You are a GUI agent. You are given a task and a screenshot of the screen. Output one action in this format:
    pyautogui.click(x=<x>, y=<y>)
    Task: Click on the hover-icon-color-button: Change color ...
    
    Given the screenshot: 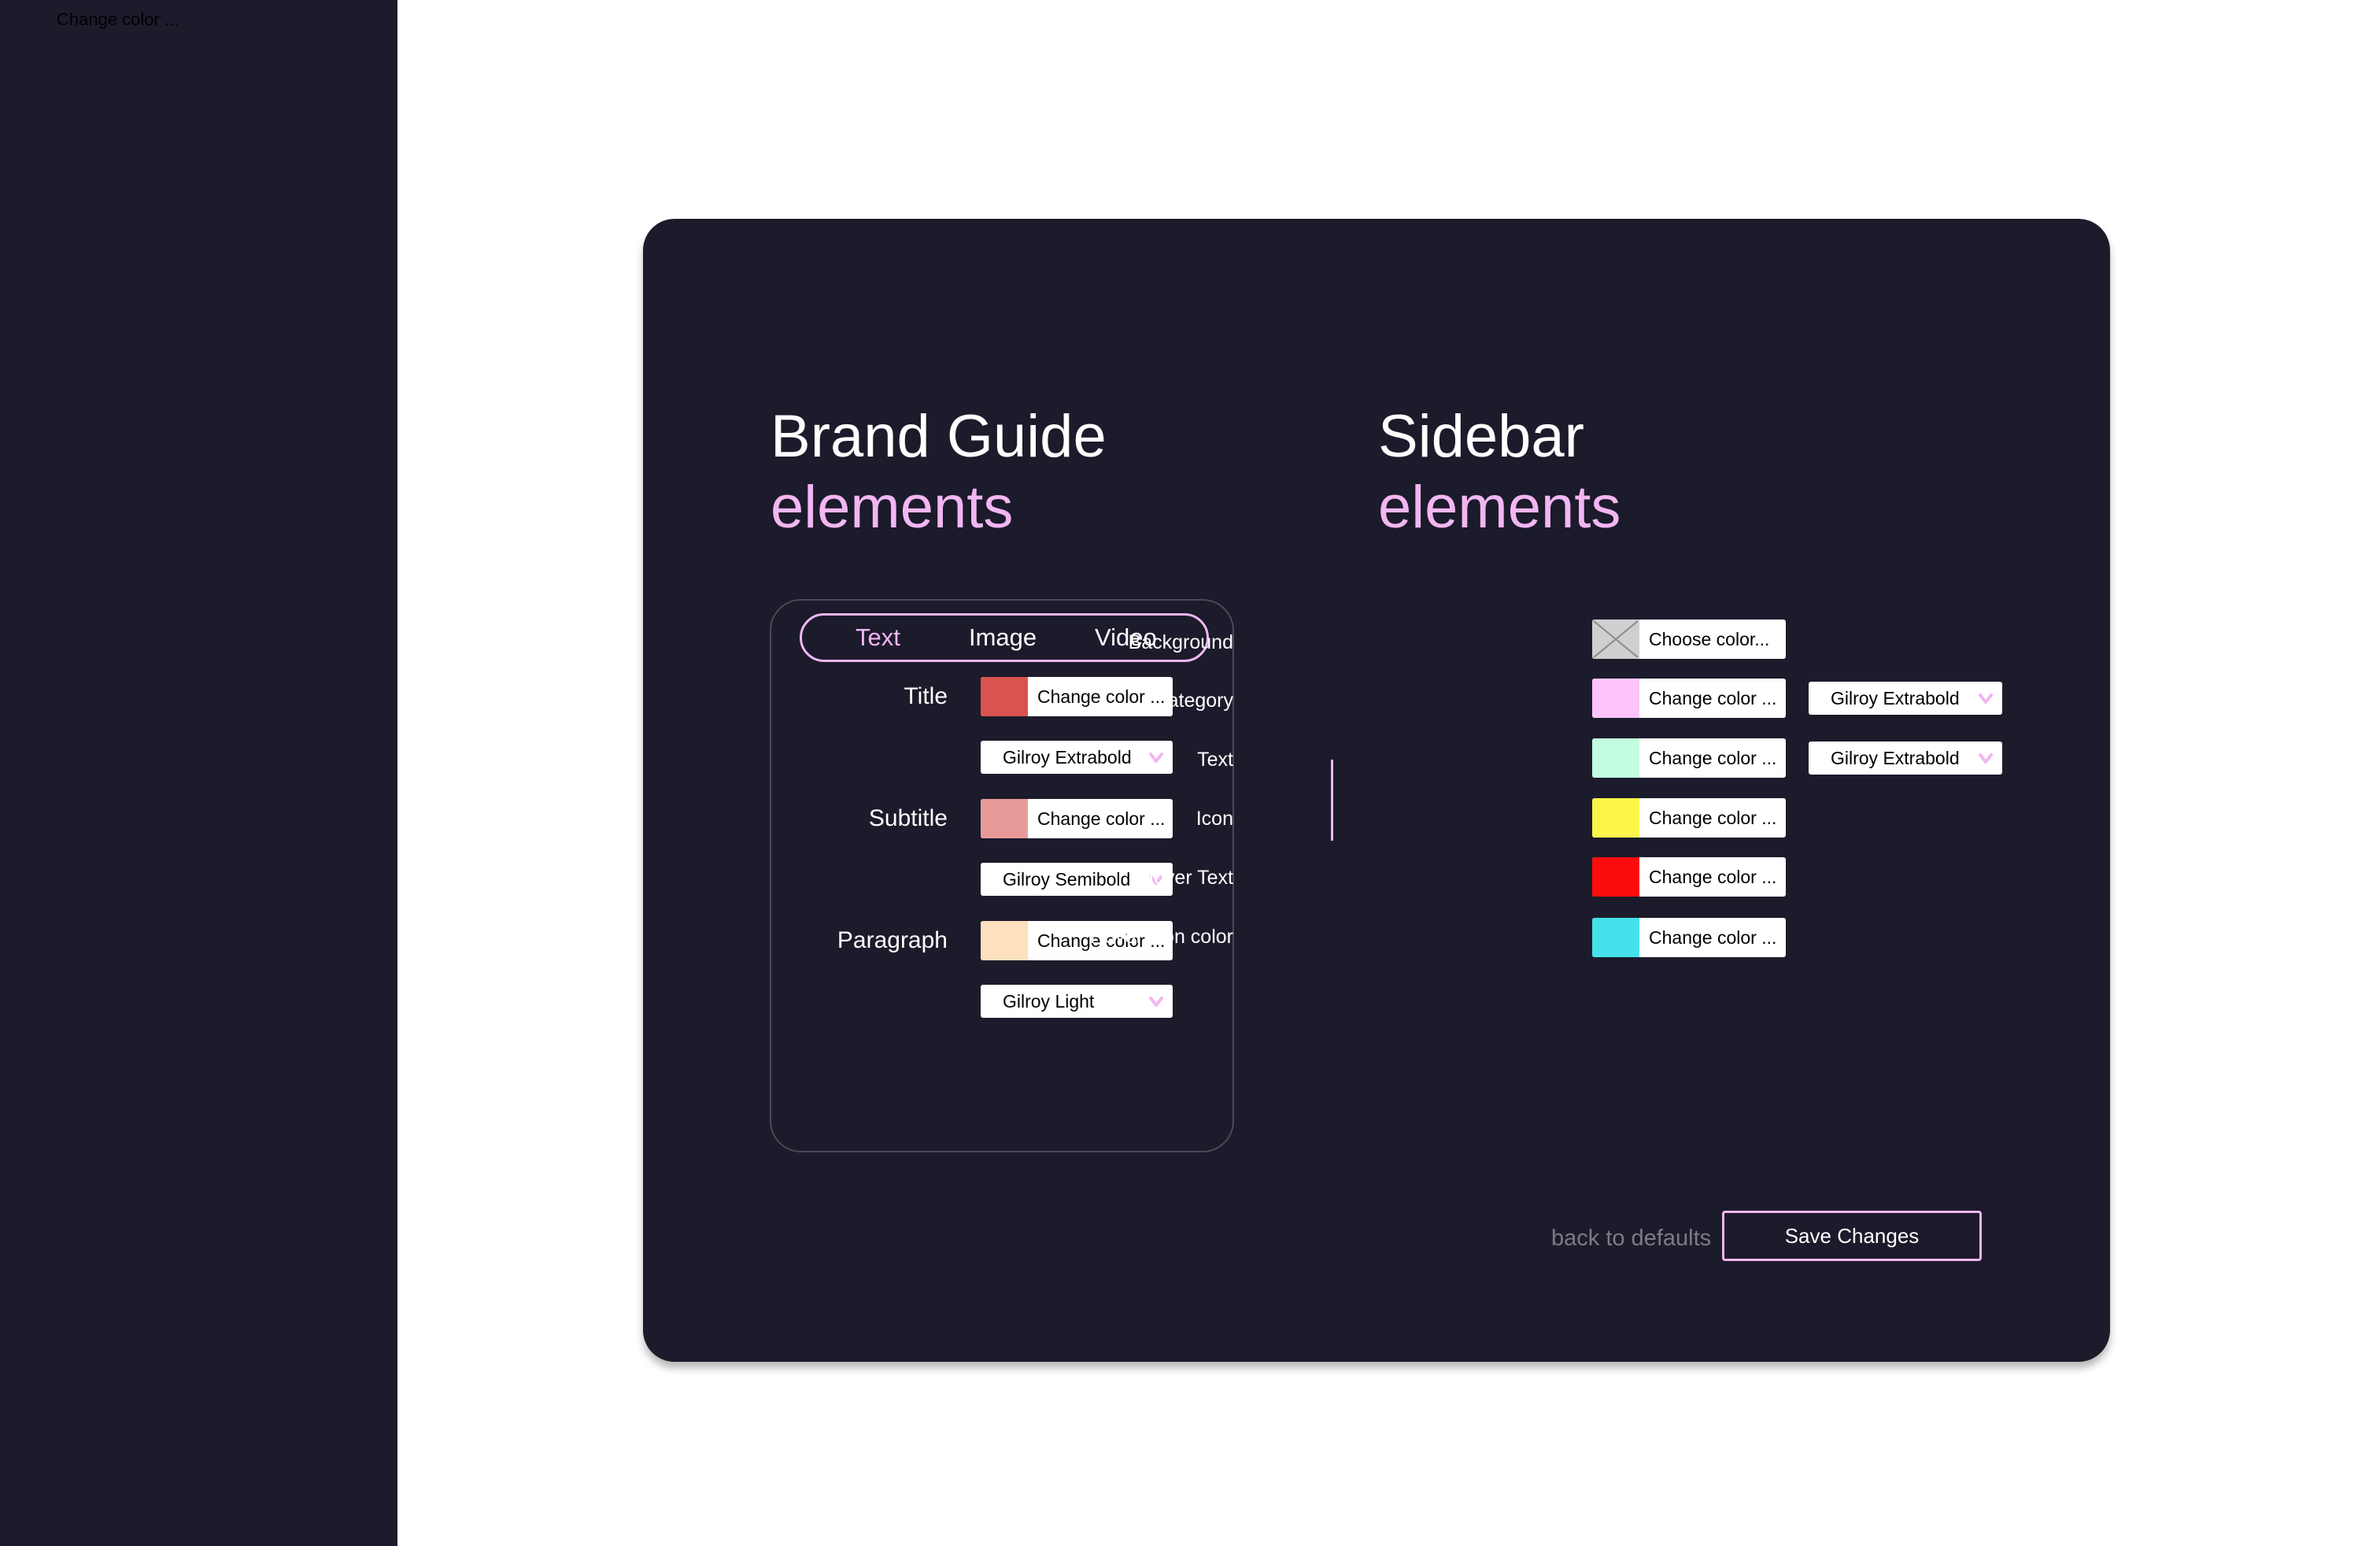 What is the action you would take?
    pyautogui.click(x=1689, y=937)
    